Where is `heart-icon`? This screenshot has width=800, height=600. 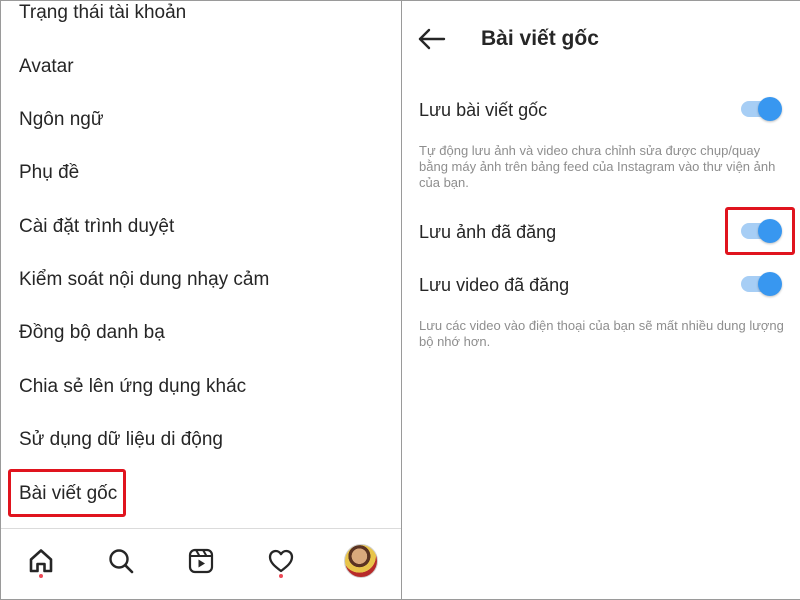 heart-icon is located at coordinates (281, 561).